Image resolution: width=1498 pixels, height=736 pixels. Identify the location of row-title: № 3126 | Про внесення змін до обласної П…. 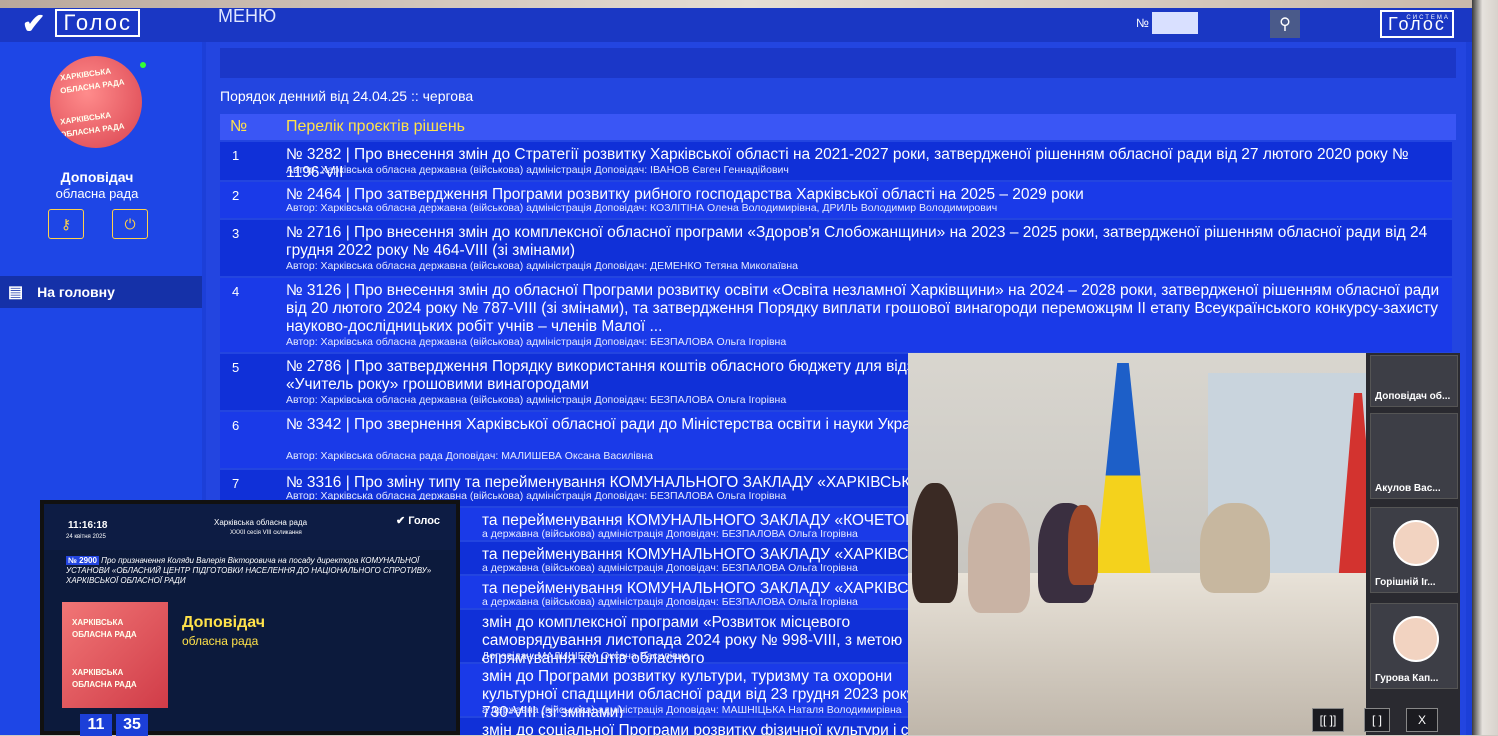
(863, 308).